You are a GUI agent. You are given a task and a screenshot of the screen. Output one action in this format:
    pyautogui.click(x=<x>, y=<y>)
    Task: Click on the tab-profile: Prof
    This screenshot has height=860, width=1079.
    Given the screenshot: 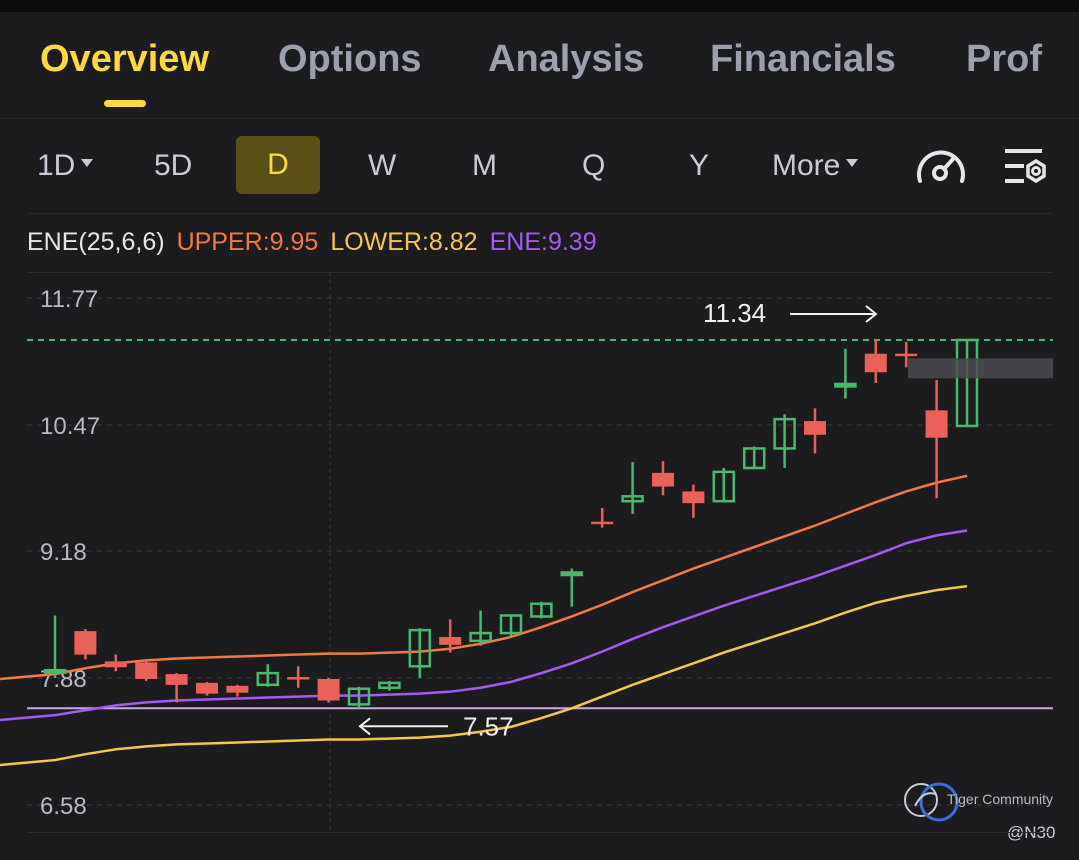 What is the action you would take?
    pyautogui.click(x=1004, y=59)
    